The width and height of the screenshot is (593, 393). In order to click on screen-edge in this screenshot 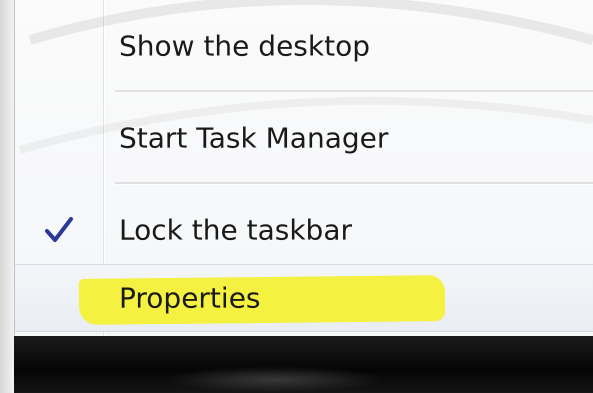, I will do `click(7, 196)`.